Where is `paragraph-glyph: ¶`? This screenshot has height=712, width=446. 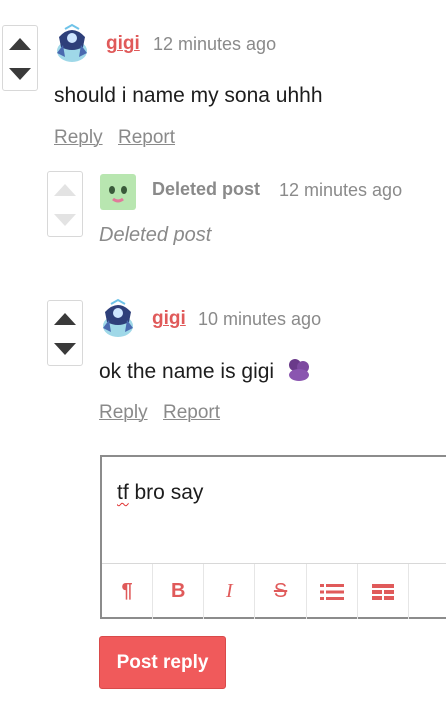
paragraph-glyph: ¶ is located at coordinates (127, 591).